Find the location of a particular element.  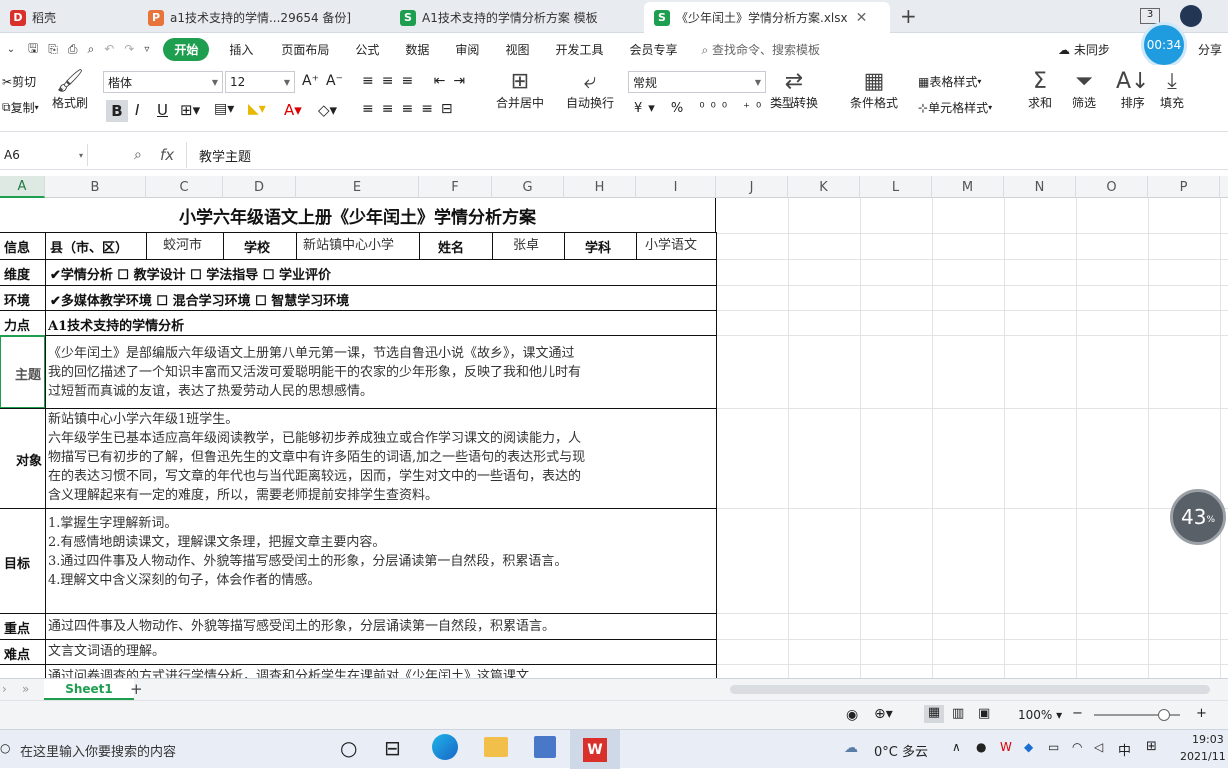

export-icon: ⎘ is located at coordinates (53, 49).